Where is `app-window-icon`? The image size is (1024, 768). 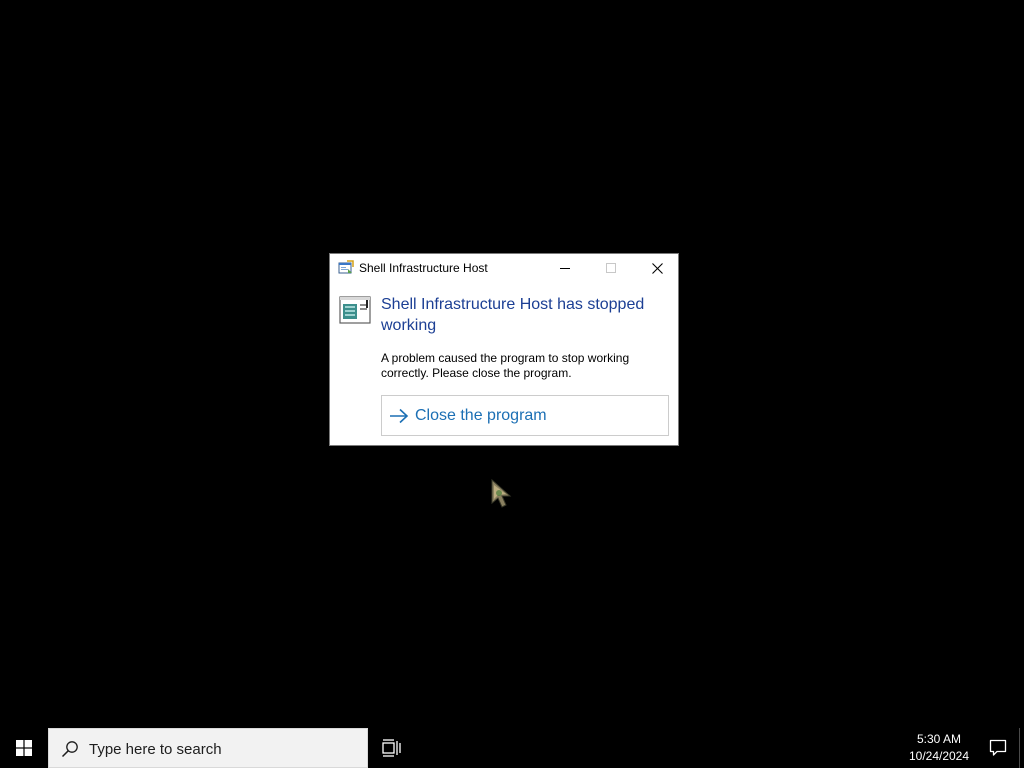
app-window-icon is located at coordinates (346, 267).